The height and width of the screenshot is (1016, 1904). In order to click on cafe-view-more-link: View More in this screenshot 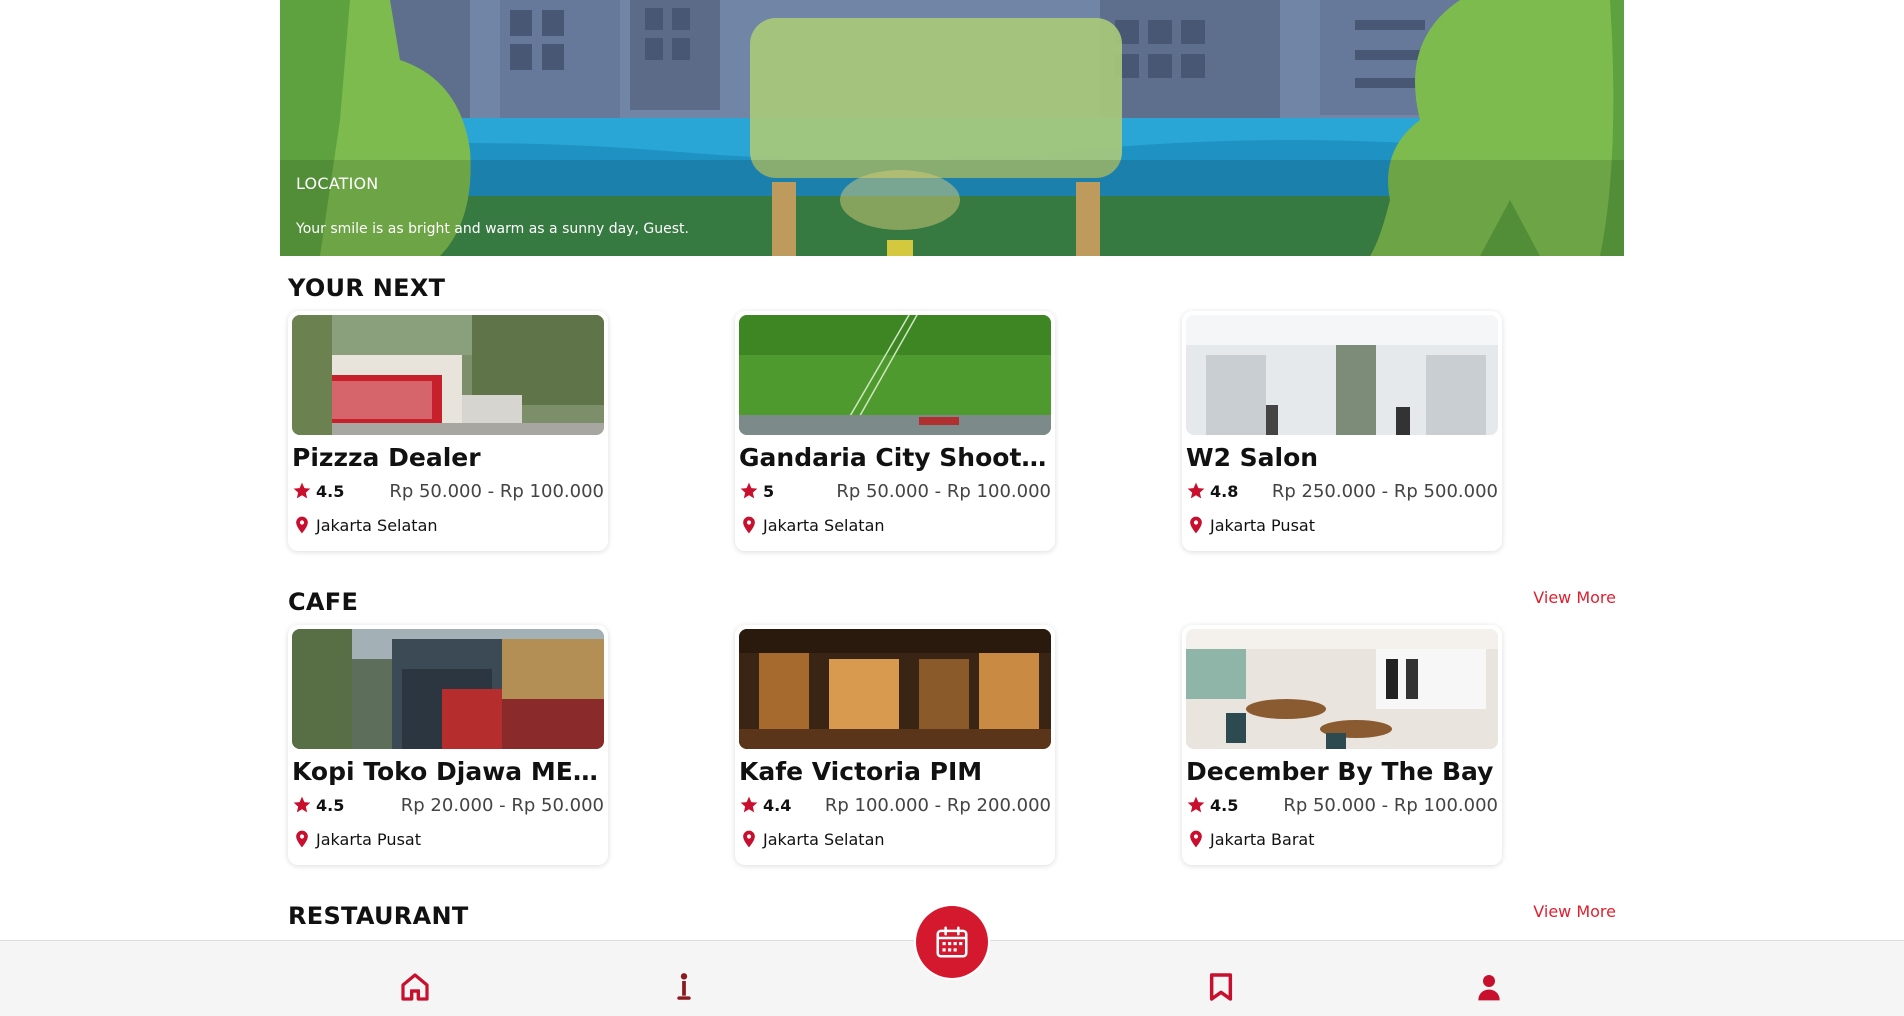, I will do `click(1574, 597)`.